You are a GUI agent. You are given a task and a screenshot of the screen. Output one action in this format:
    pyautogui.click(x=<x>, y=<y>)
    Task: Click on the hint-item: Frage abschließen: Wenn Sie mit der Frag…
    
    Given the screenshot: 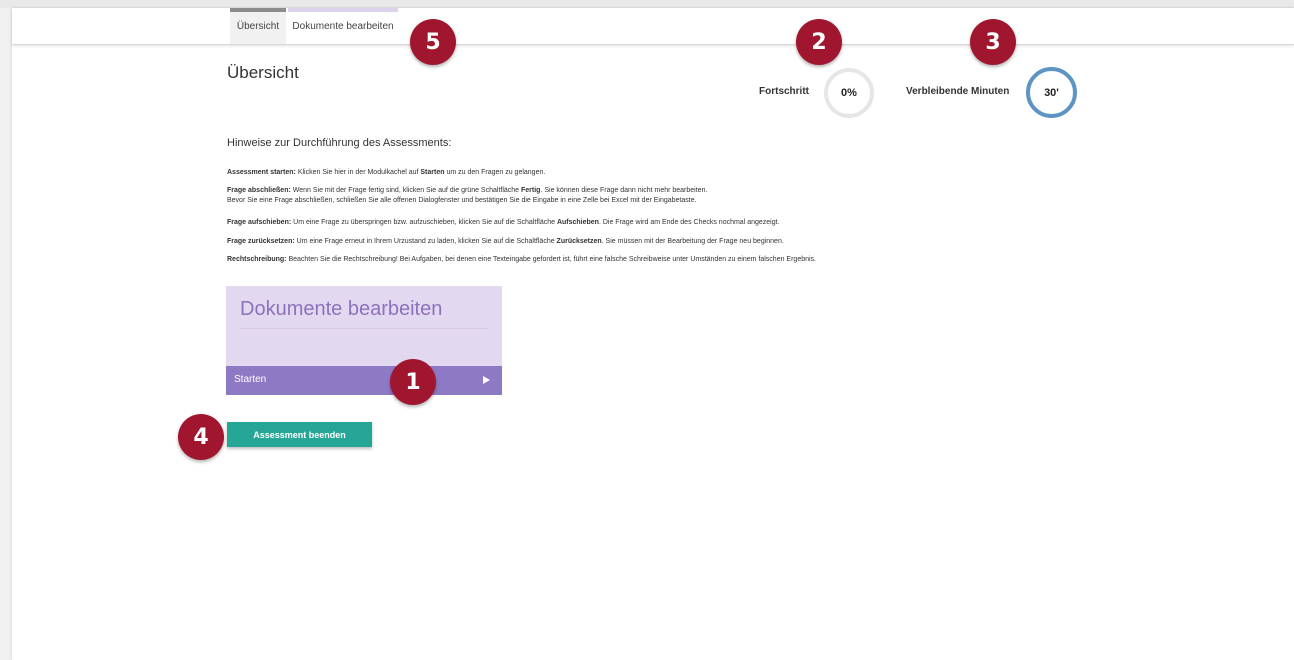 What is the action you would take?
    pyautogui.click(x=467, y=196)
    